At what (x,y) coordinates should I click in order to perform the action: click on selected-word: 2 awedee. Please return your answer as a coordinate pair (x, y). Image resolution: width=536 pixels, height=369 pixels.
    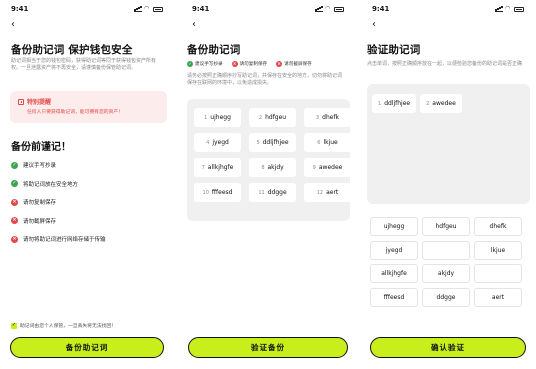
    Looking at the image, I should click on (441, 103).